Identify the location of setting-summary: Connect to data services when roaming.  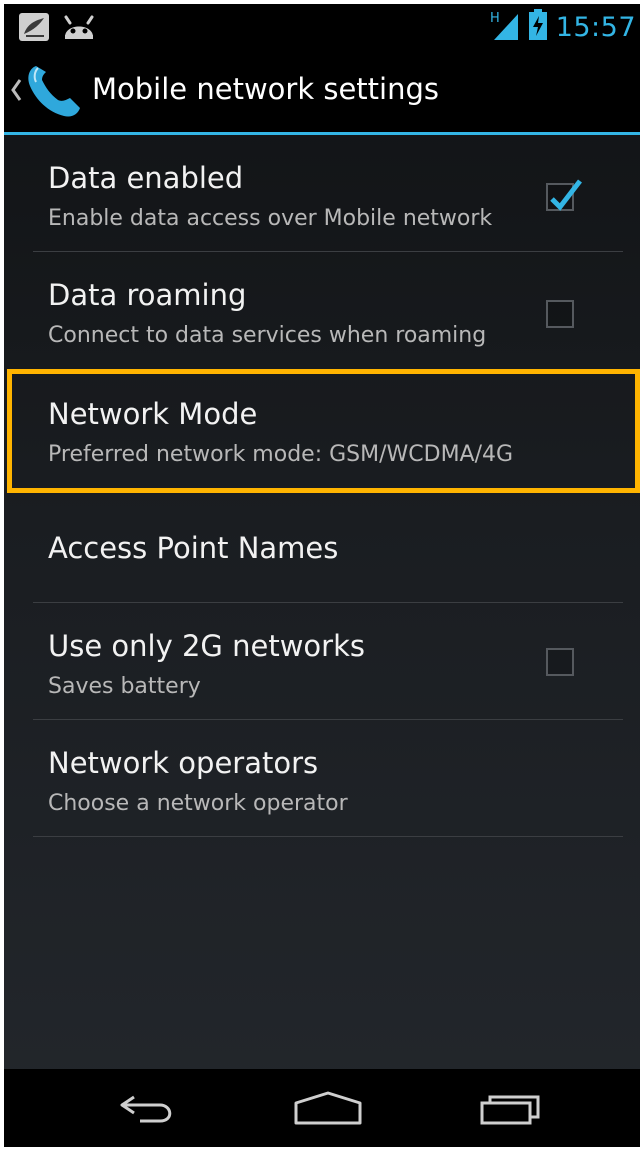
(267, 335).